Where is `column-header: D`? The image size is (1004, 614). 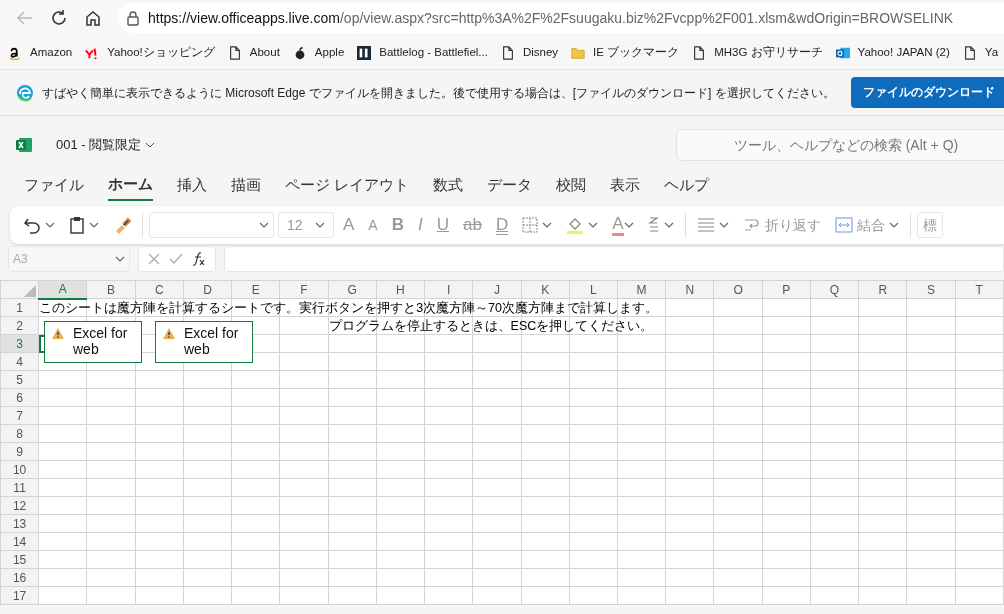 column-header: D is located at coordinates (207, 289).